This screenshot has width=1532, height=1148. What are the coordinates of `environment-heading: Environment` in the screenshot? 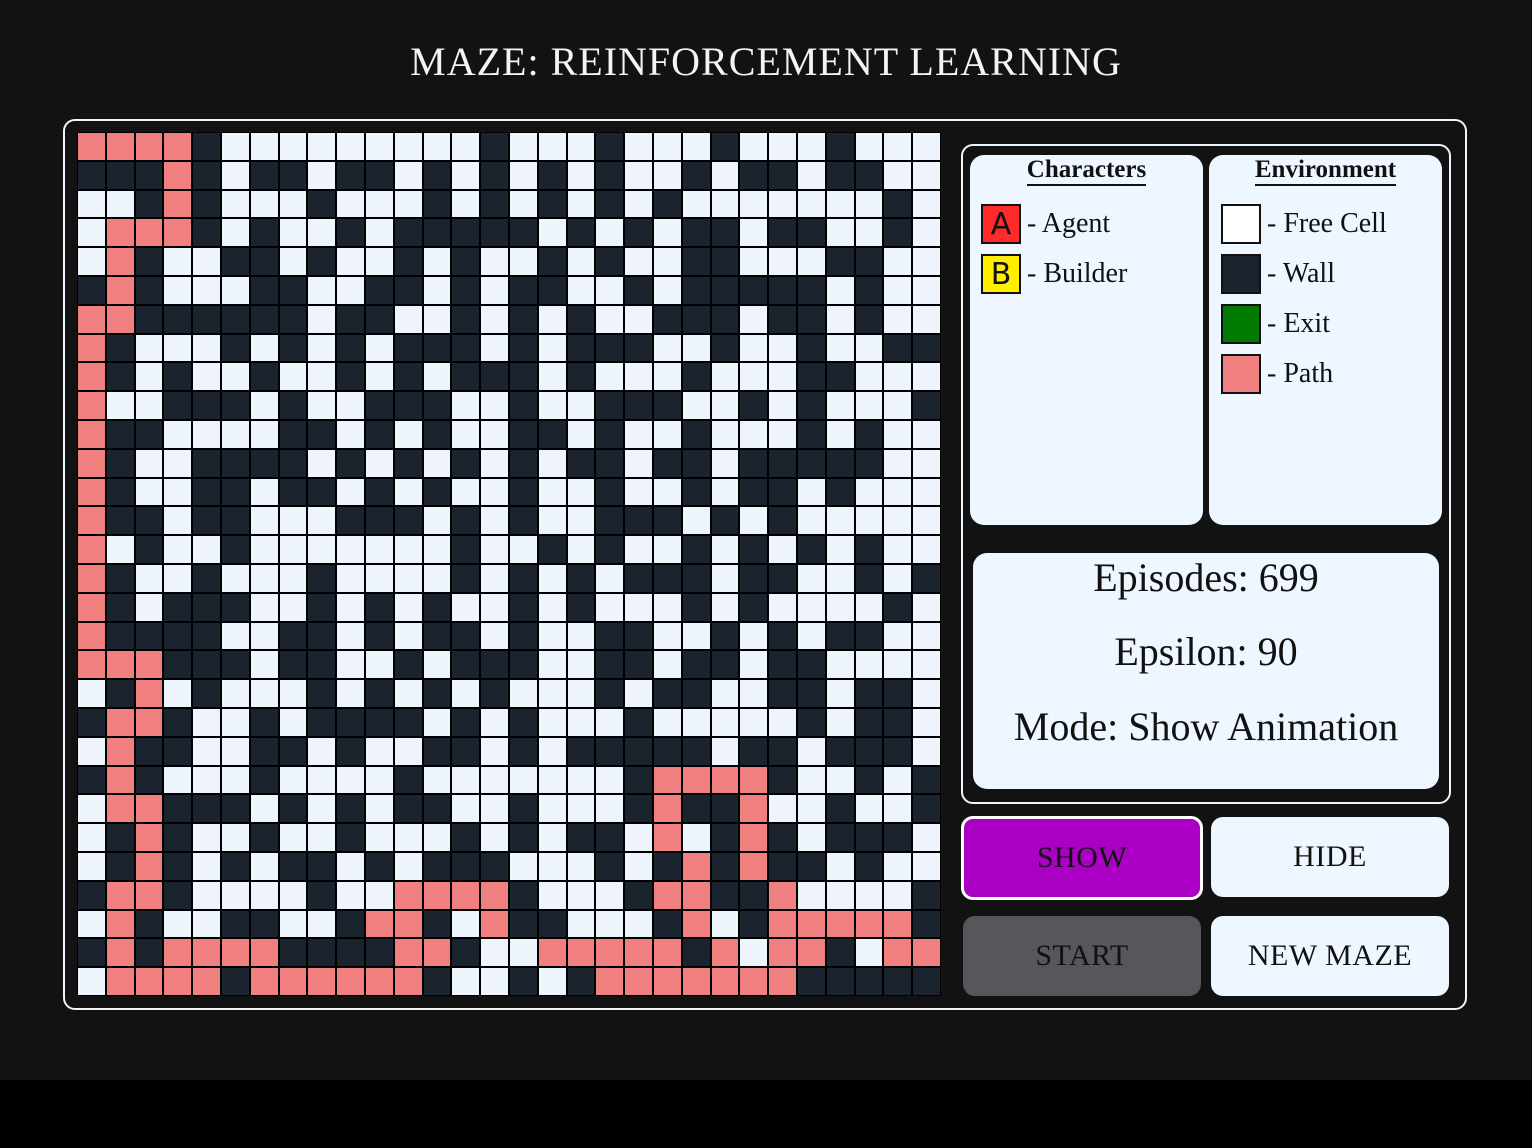 It's located at (1325, 171).